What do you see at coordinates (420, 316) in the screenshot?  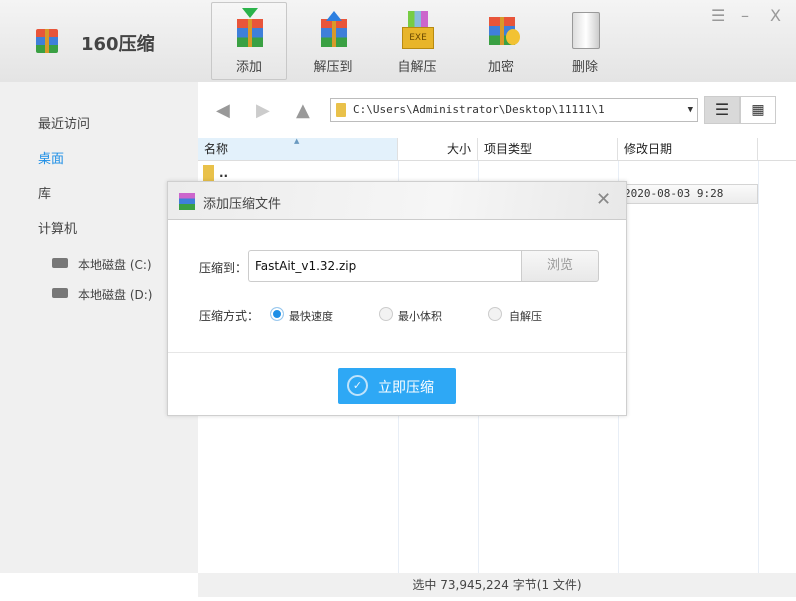 I see `mode-smallest-label: 最小体积` at bounding box center [420, 316].